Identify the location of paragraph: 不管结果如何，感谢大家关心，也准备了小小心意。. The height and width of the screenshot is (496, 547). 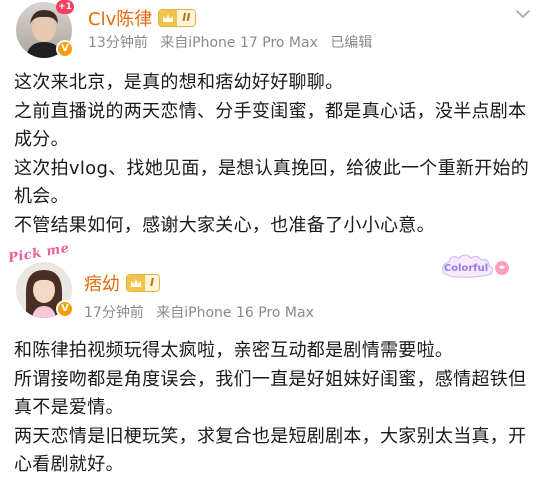
(224, 225).